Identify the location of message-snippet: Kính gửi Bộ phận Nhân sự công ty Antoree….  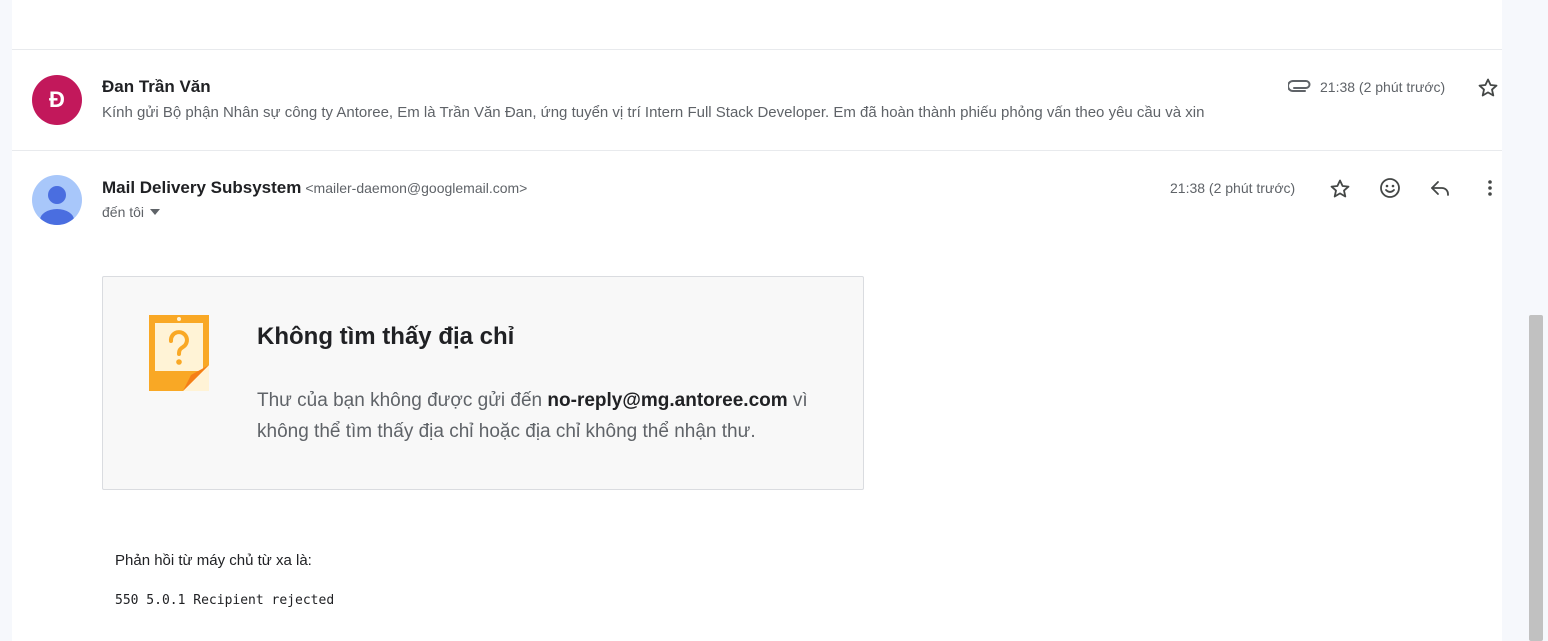
(653, 112).